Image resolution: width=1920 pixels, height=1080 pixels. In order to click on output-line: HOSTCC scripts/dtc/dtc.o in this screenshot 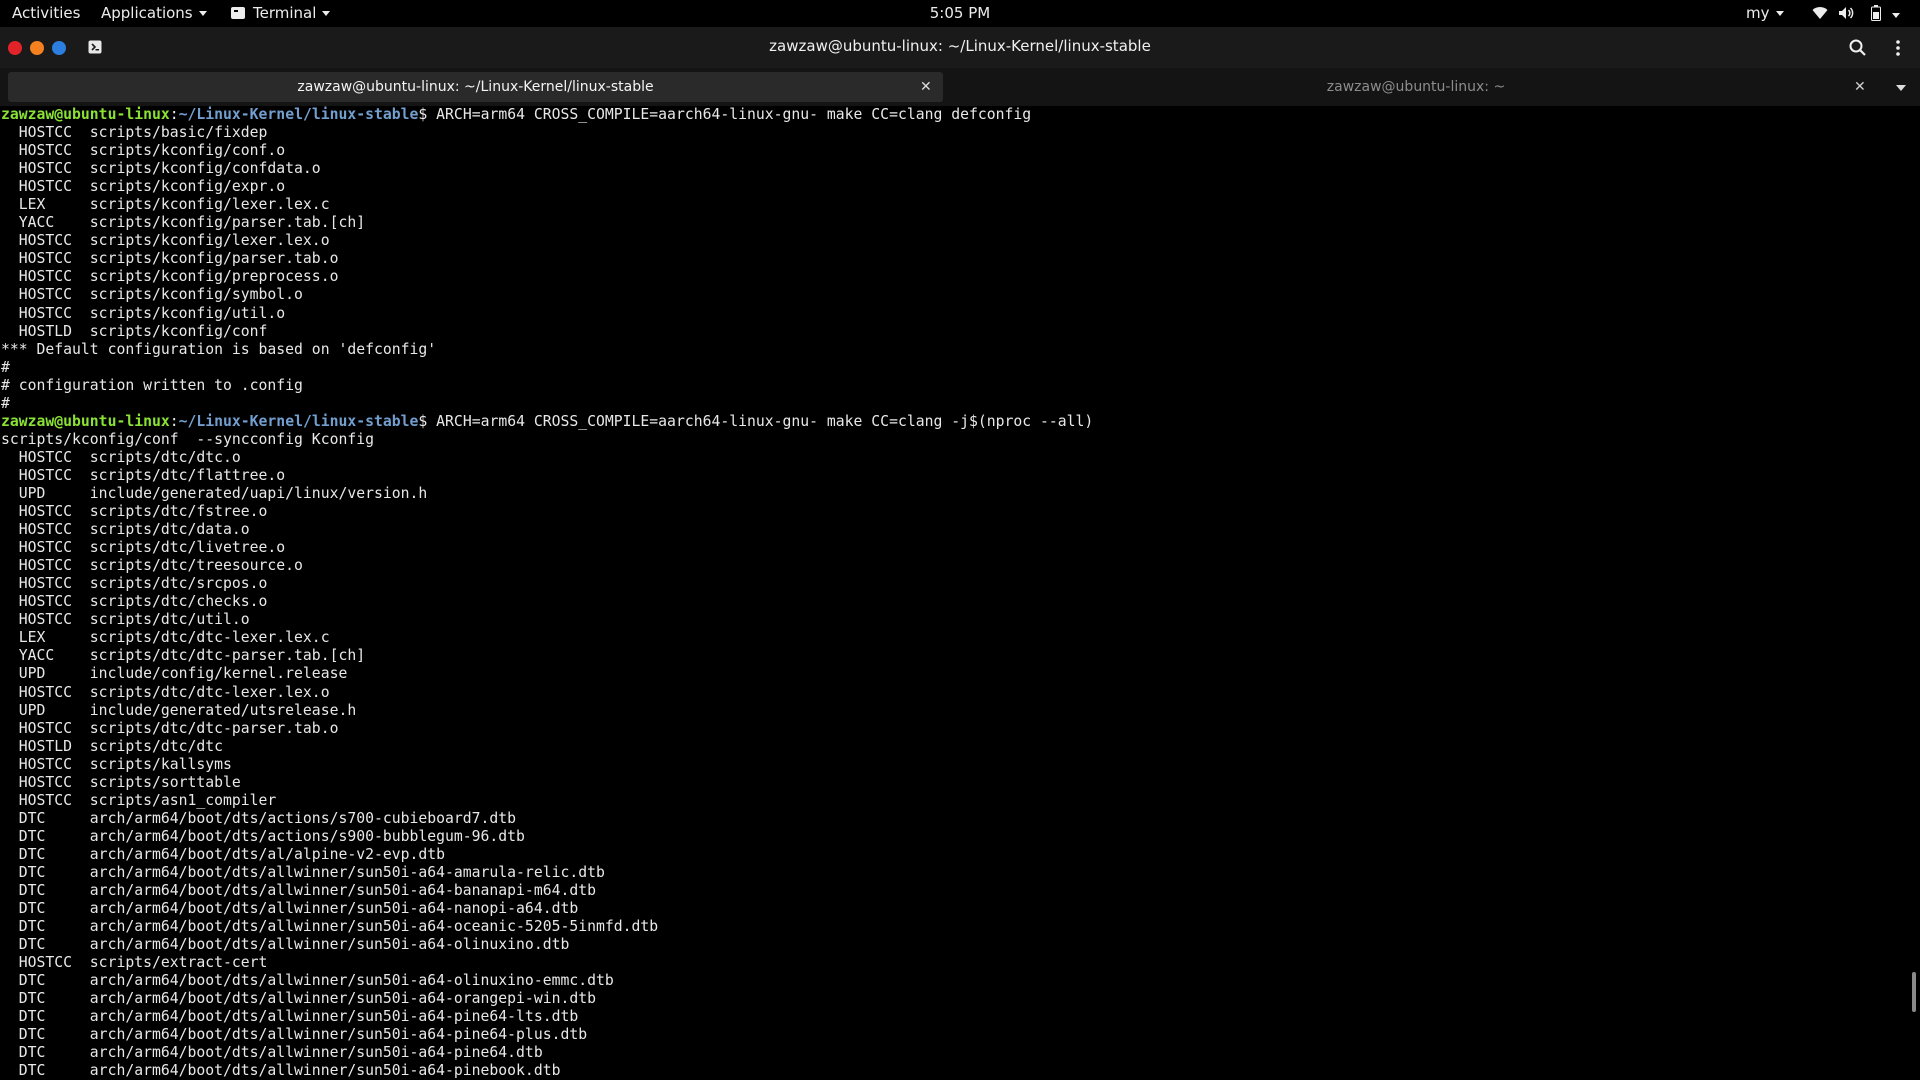, I will do `click(121, 457)`.